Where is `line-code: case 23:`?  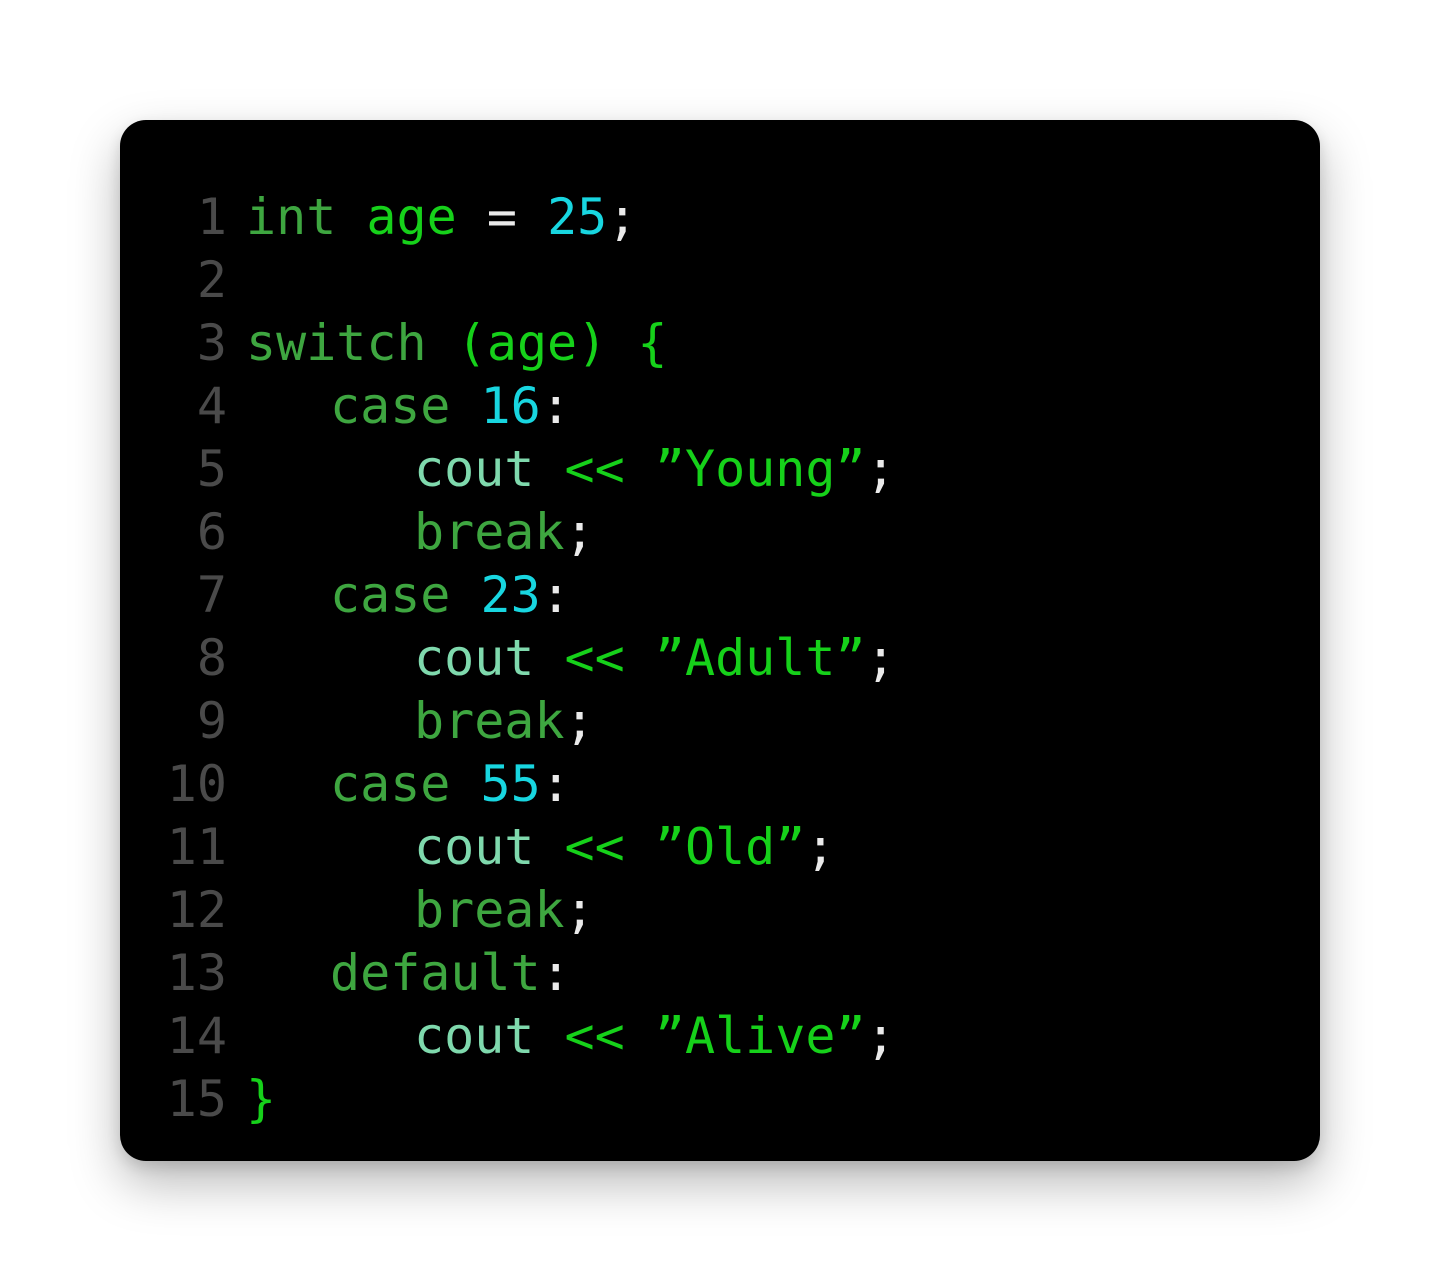
line-code: case 23: is located at coordinates (408, 595).